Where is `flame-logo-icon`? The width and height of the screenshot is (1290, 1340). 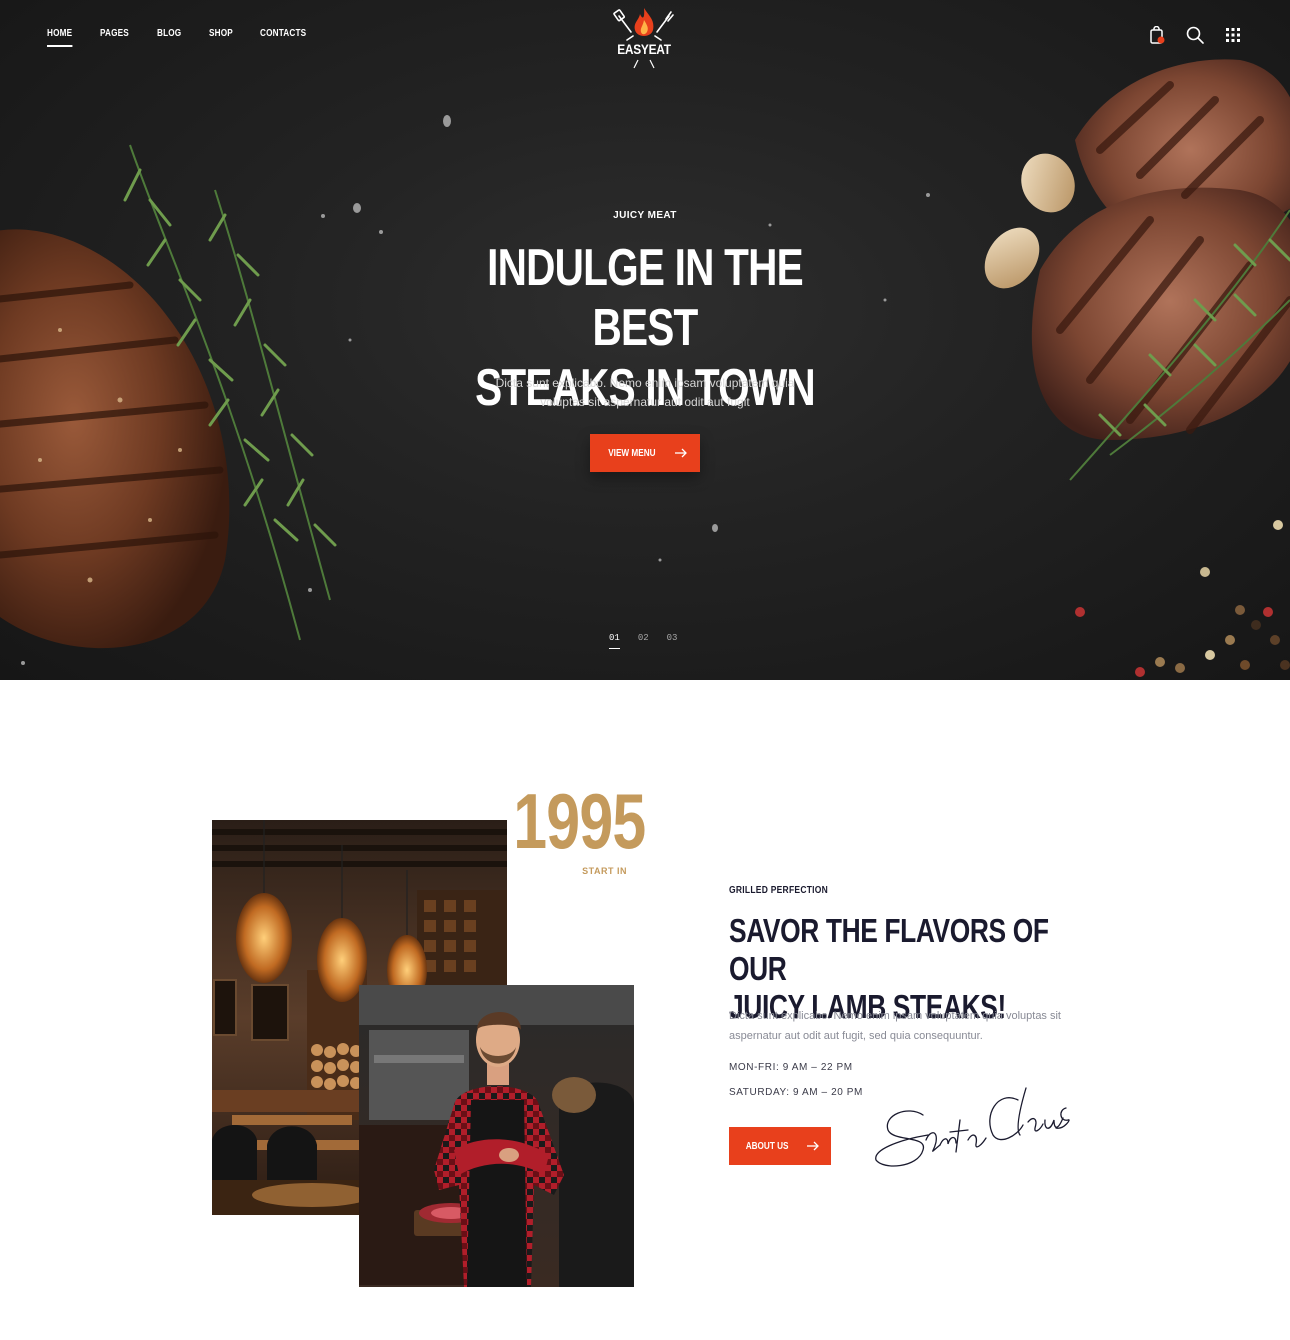
flame-logo-icon is located at coordinates (643, 24).